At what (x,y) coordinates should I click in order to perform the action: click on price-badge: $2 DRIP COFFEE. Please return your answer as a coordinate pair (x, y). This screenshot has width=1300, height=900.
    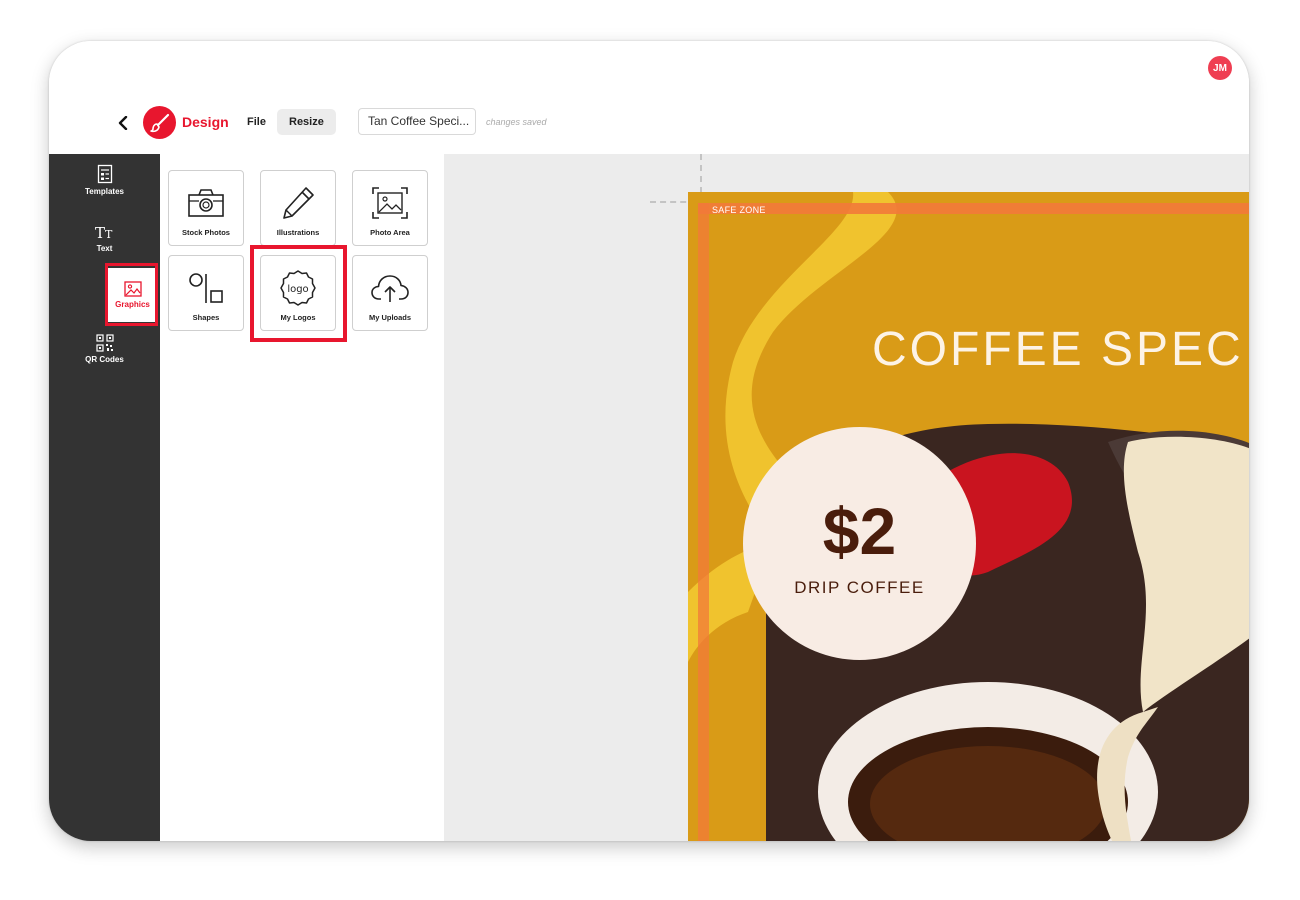
    Looking at the image, I should click on (859, 543).